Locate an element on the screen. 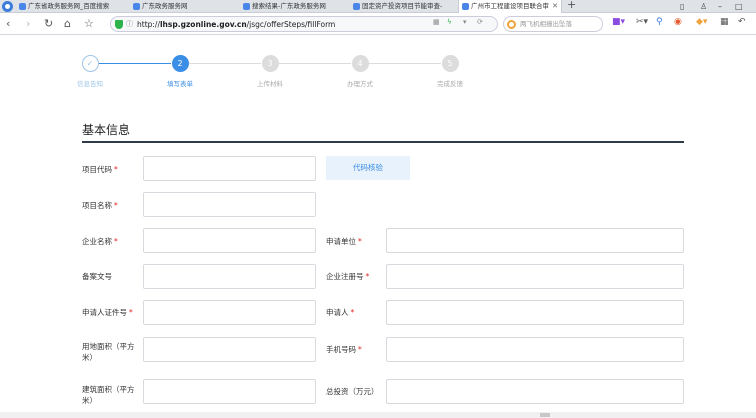 The height and width of the screenshot is (418, 756). tab-guangzhou-joint-review: 广州市工程建设项目联合审批 ✕ is located at coordinates (510, 6).